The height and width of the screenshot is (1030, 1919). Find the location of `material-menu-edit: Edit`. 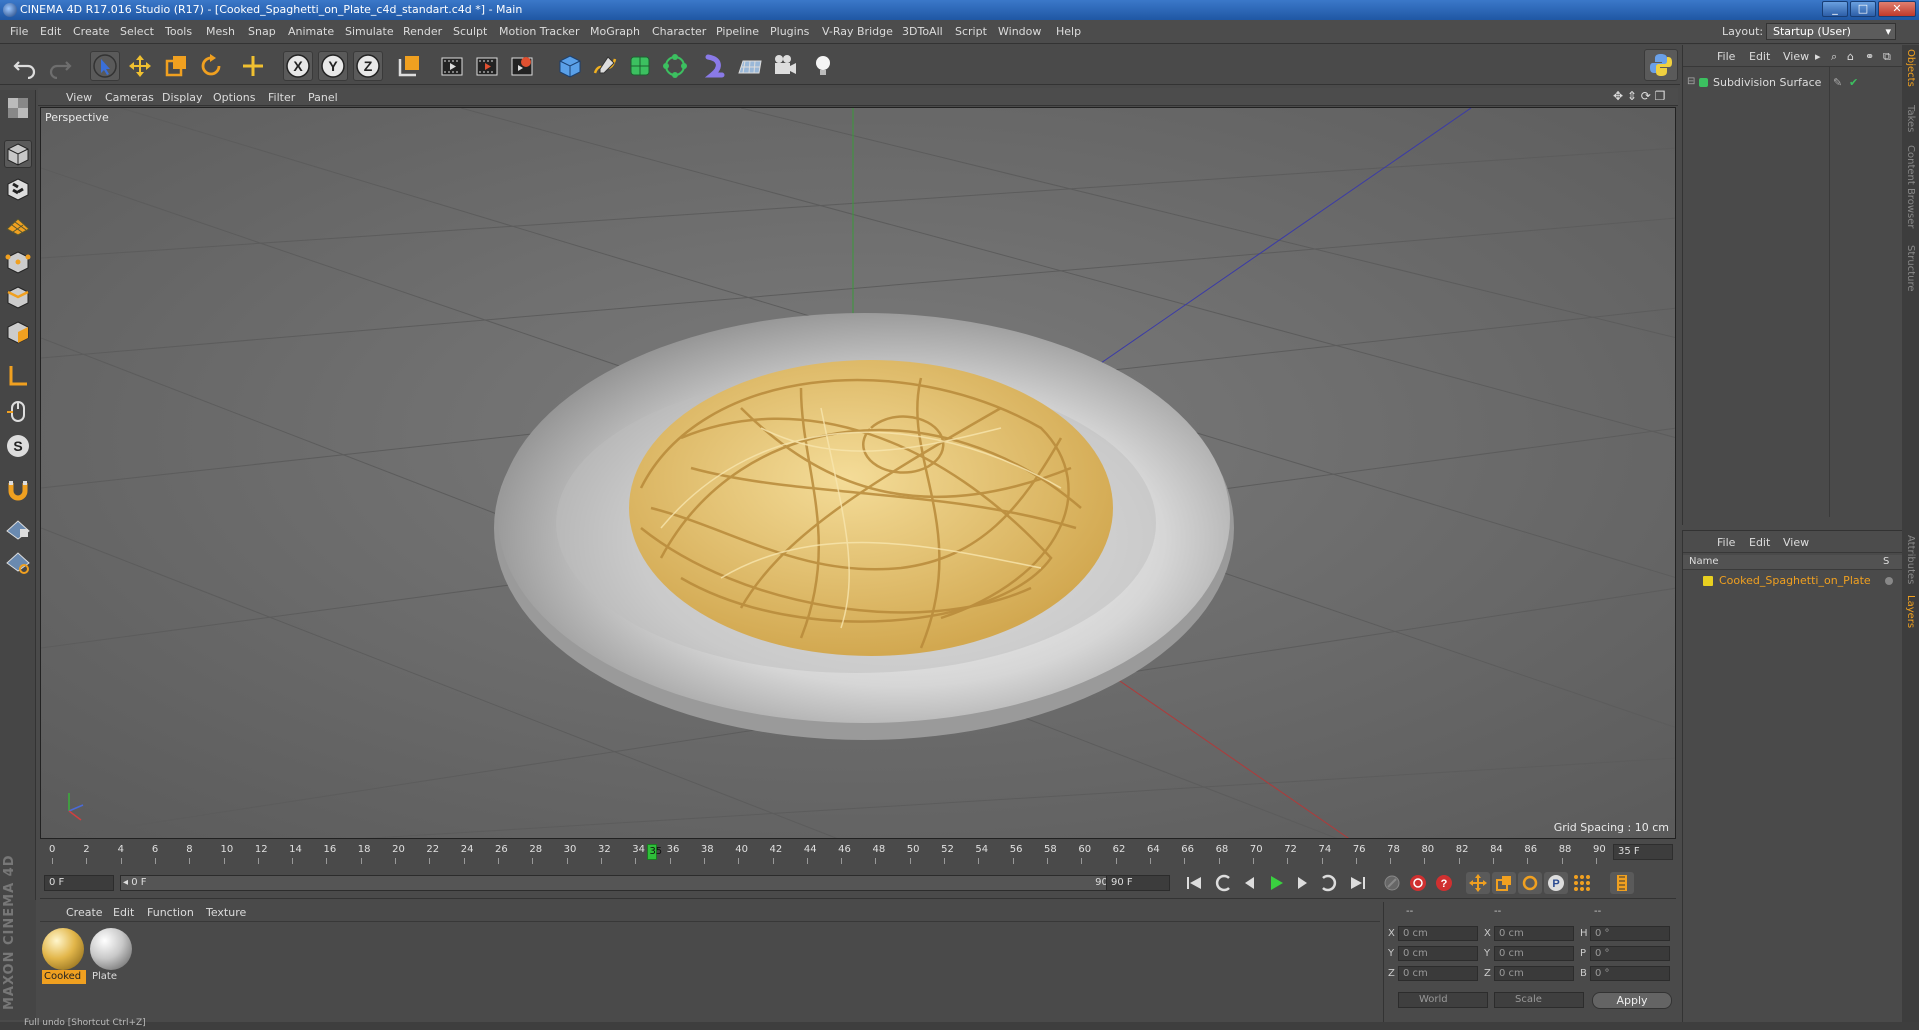

material-menu-edit: Edit is located at coordinates (123, 912).